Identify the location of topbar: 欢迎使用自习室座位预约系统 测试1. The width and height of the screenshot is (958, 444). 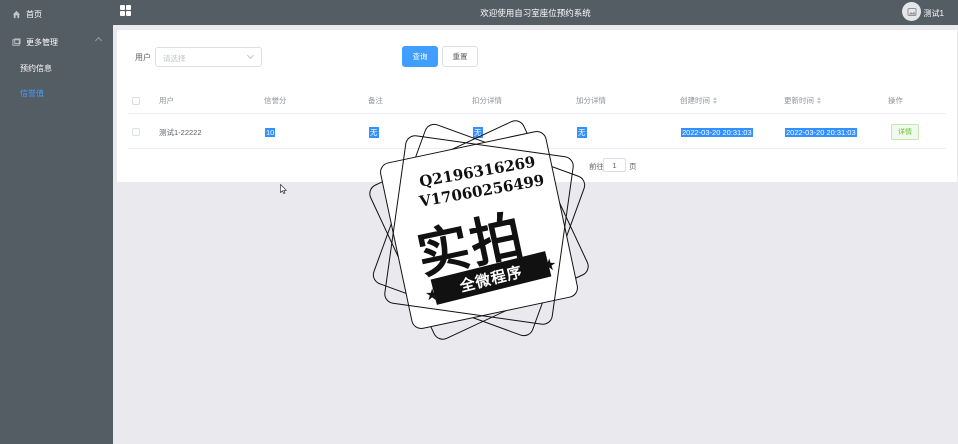
(535, 12).